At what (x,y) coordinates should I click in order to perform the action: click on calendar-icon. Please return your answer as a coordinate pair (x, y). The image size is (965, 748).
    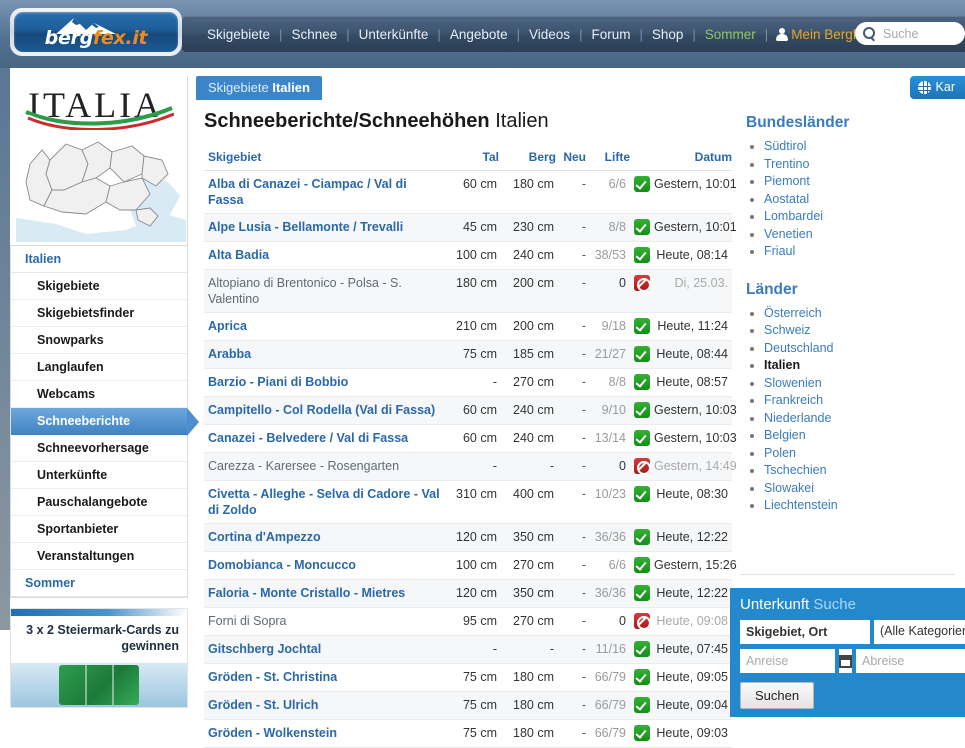
    Looking at the image, I should click on (845, 661).